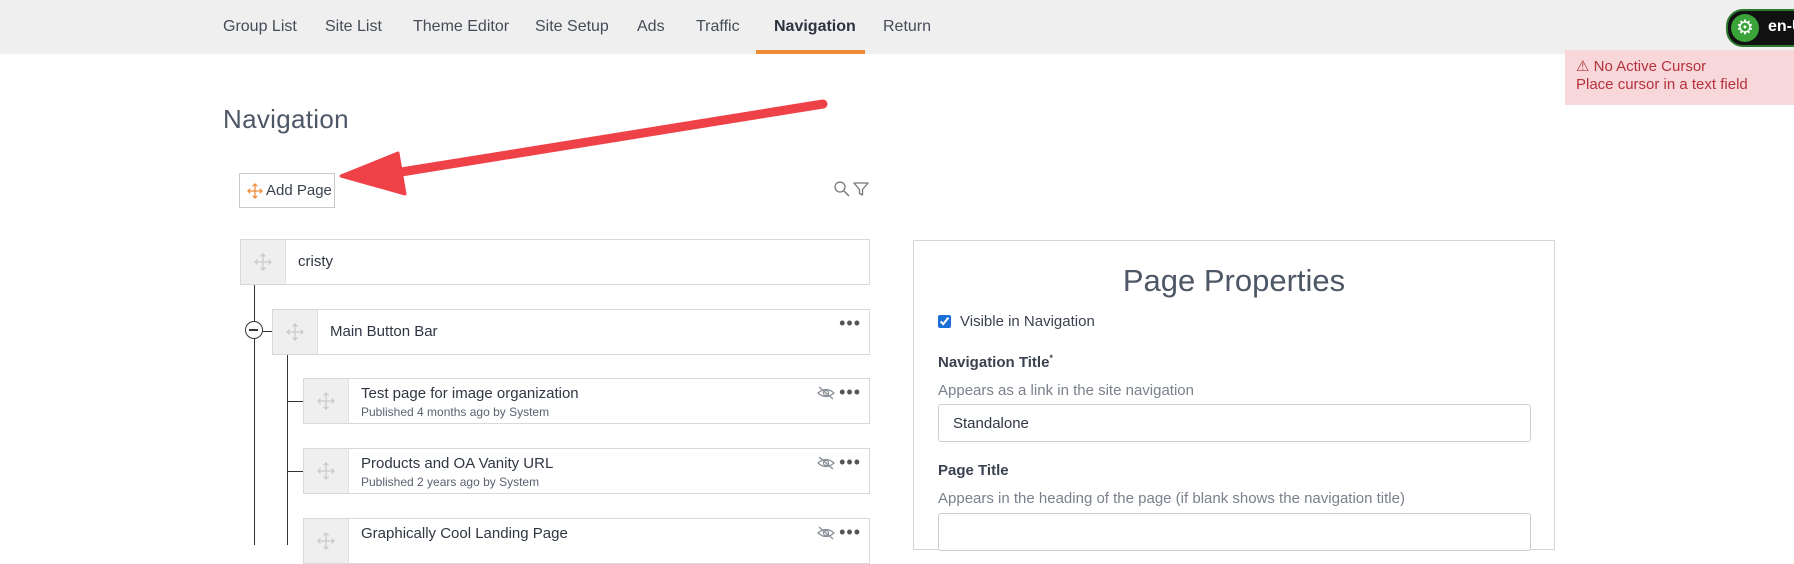 This screenshot has height=564, width=1794. I want to click on tab-ads: Ads, so click(651, 27).